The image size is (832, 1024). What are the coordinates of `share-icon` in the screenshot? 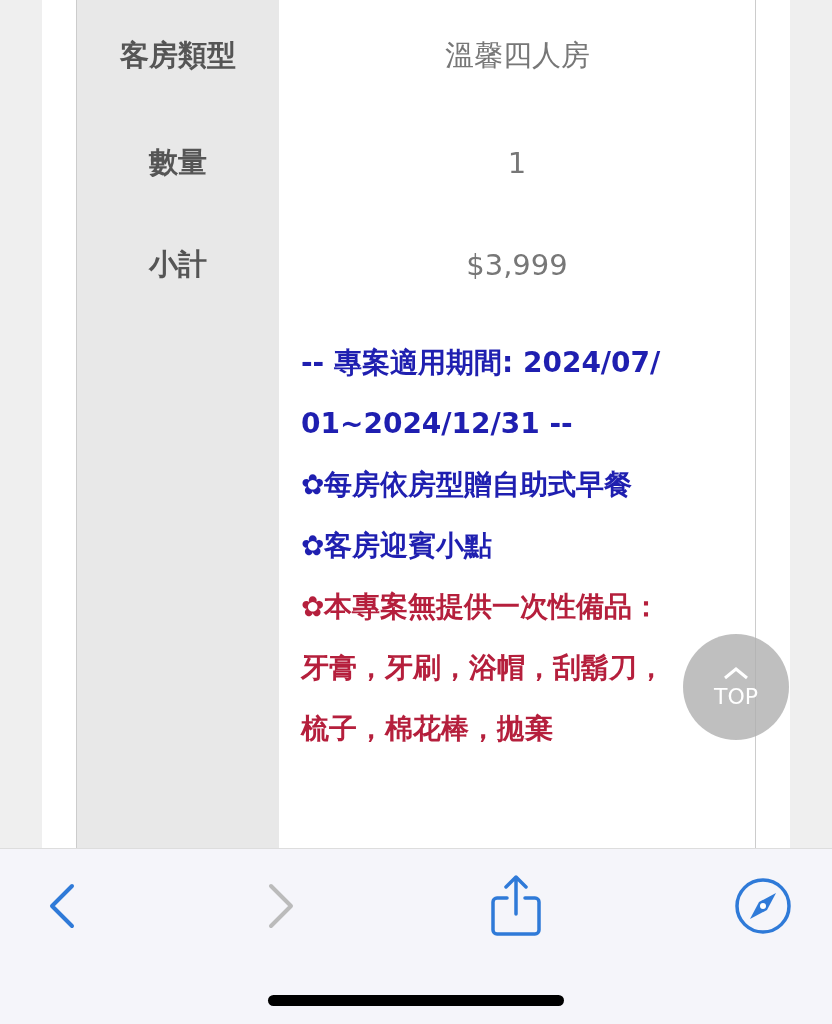 It's located at (515, 906).